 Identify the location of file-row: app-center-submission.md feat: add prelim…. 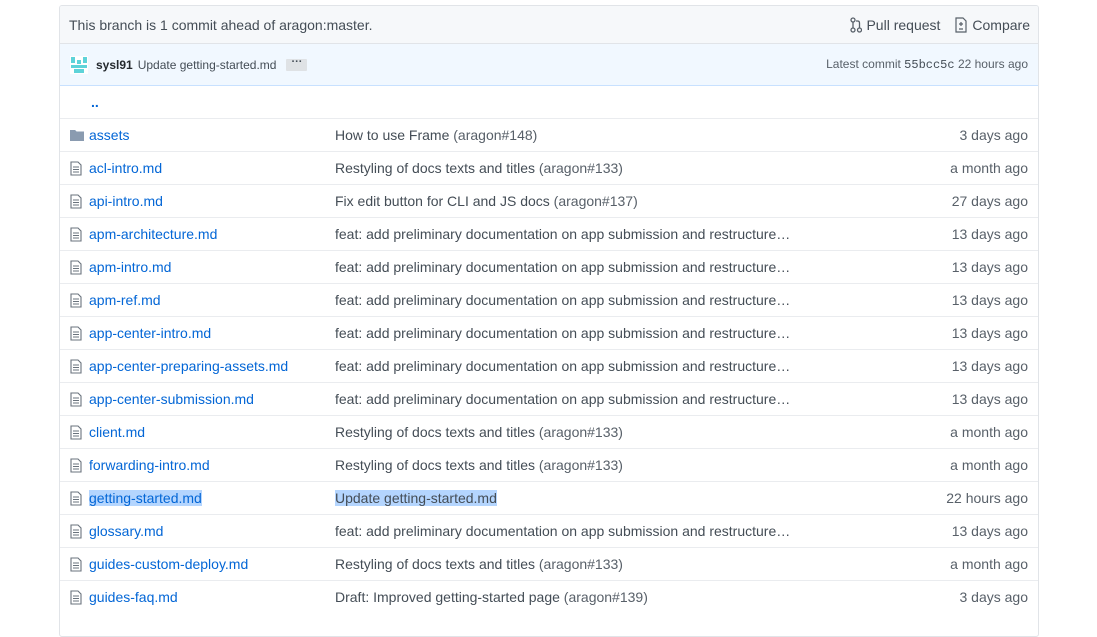
(549, 398).